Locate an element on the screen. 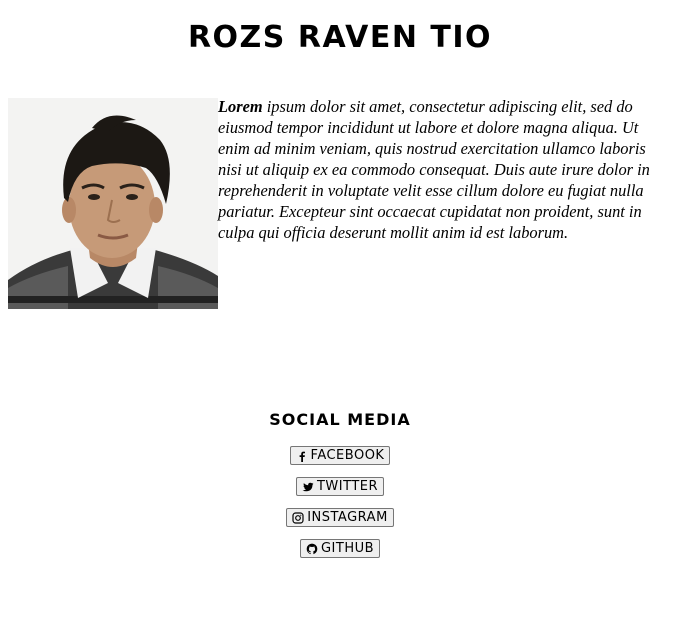 Image resolution: width=680 pixels, height=623 pixels. bio-lead: Lorem is located at coordinates (240, 106).